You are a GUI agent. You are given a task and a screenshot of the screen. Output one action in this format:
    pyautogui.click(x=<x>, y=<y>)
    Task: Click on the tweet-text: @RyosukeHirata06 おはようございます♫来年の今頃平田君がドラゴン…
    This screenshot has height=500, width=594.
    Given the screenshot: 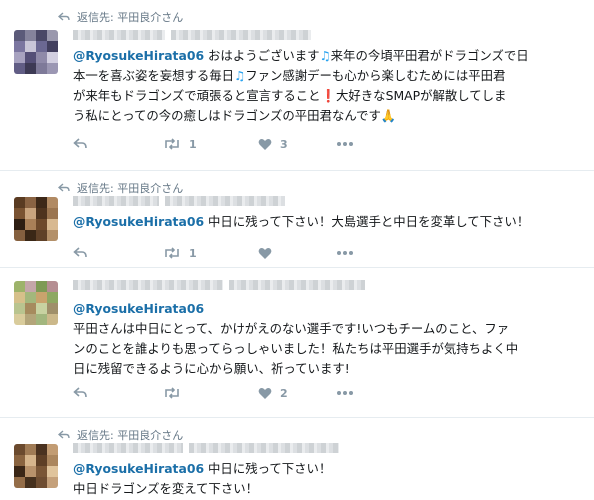 What is the action you would take?
    pyautogui.click(x=301, y=85)
    